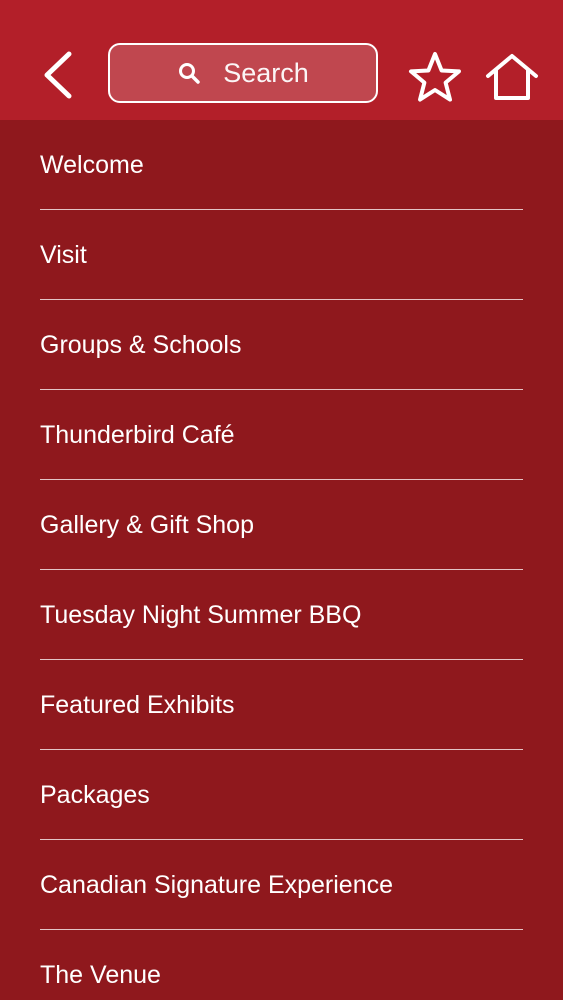 The width and height of the screenshot is (563, 1000). I want to click on menu-item-canadian-signature-experience: Canadian Signature Experience, so click(281, 885).